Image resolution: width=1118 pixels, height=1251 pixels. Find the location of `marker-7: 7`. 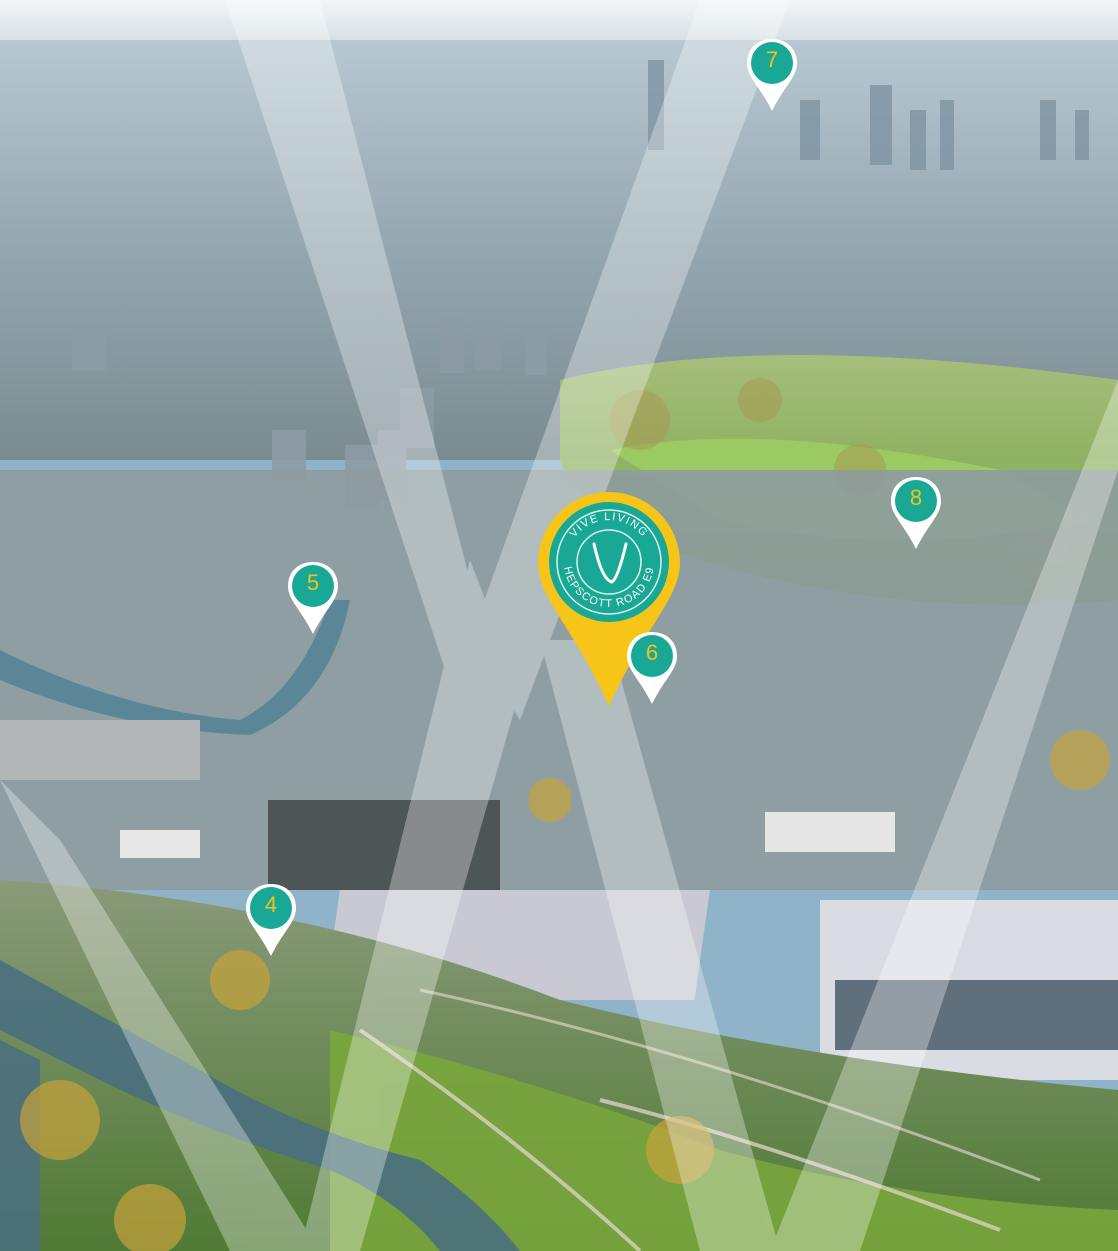

marker-7: 7 is located at coordinates (772, 75).